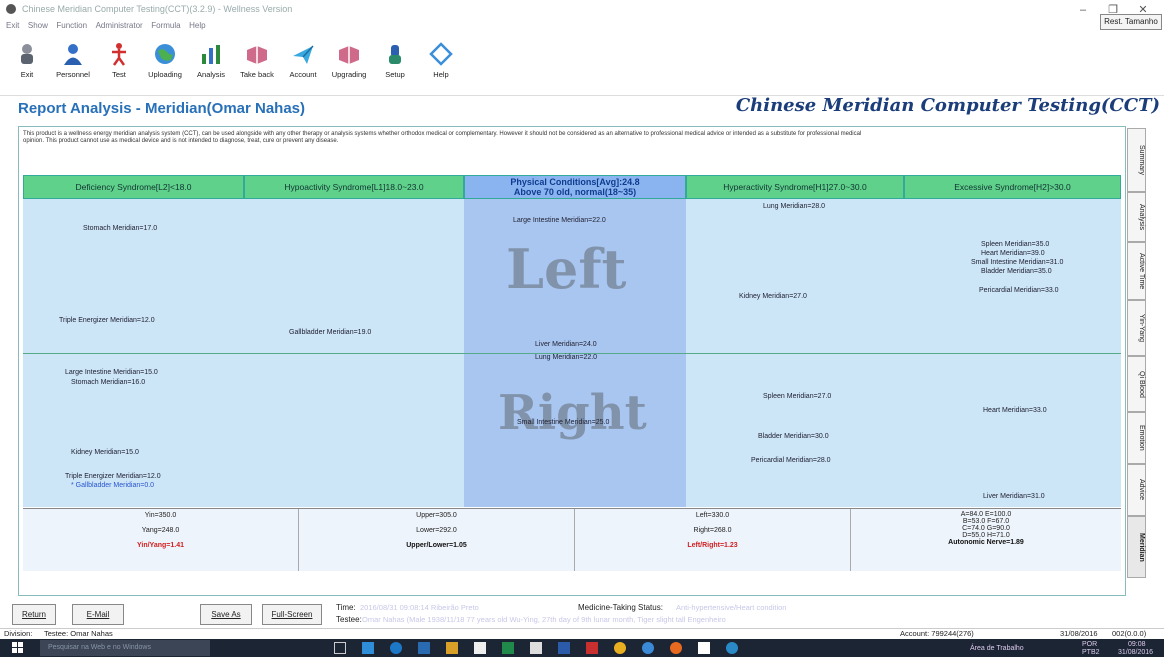 The height and width of the screenshot is (657, 1164). I want to click on right-stomach: Stomach Meridian=16.0, so click(108, 382).